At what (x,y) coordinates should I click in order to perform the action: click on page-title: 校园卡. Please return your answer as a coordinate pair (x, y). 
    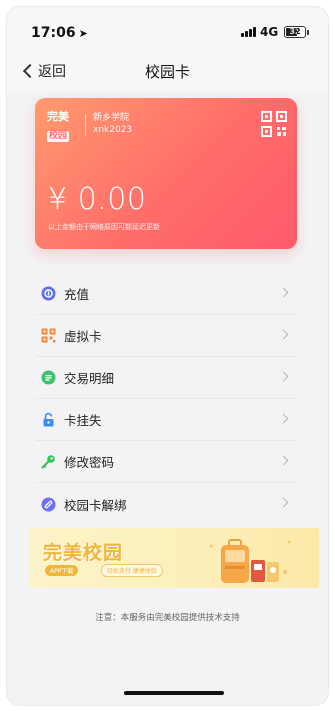
    Looking at the image, I should click on (167, 72).